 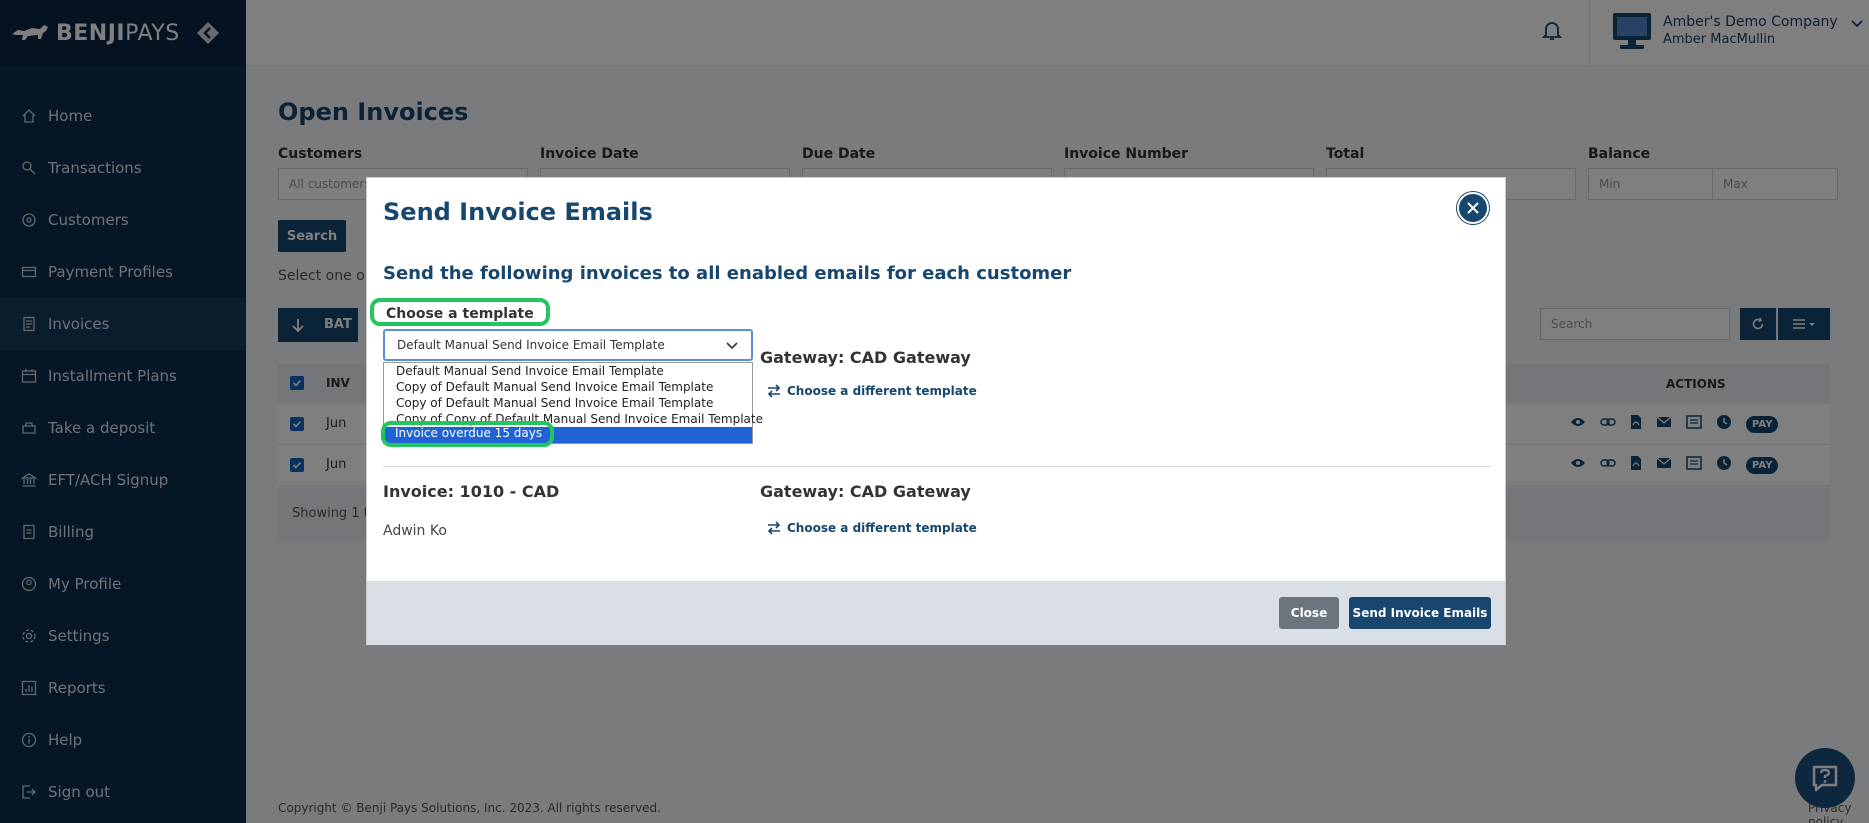 What do you see at coordinates (865, 491) in the screenshot?
I see `invoice2-gateway: Gateway: CAD Gateway` at bounding box center [865, 491].